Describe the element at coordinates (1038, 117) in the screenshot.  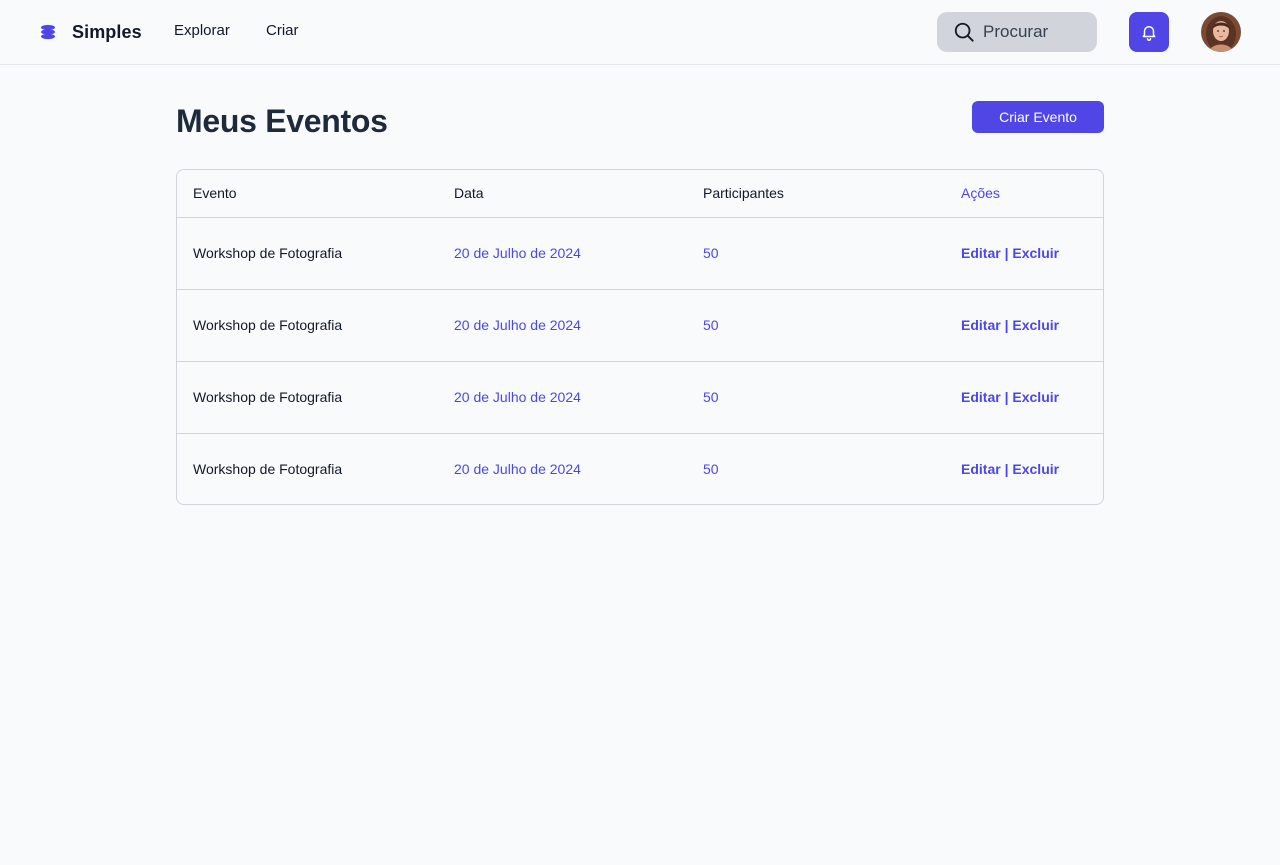
I see `create-event-button: Criar Evento` at that location.